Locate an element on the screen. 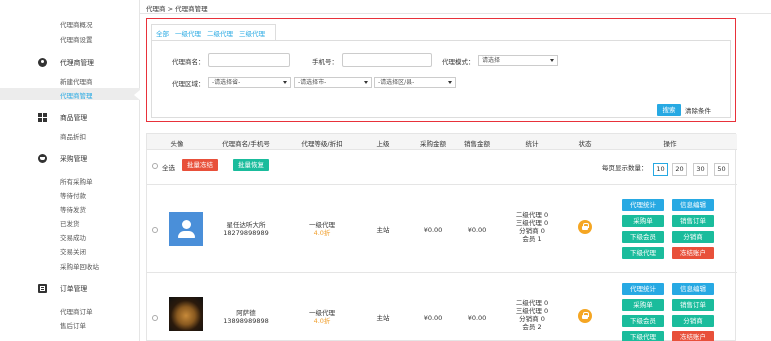  user-icon is located at coordinates (42, 62).